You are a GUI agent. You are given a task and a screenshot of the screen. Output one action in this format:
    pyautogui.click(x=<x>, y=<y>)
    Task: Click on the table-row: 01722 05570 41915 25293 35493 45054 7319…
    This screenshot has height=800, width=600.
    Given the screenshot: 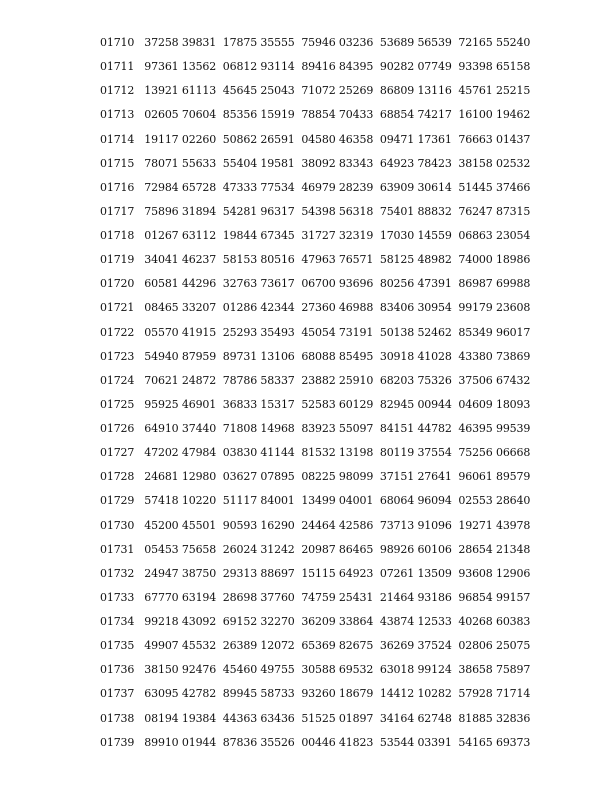 What is the action you would take?
    pyautogui.click(x=315, y=332)
    